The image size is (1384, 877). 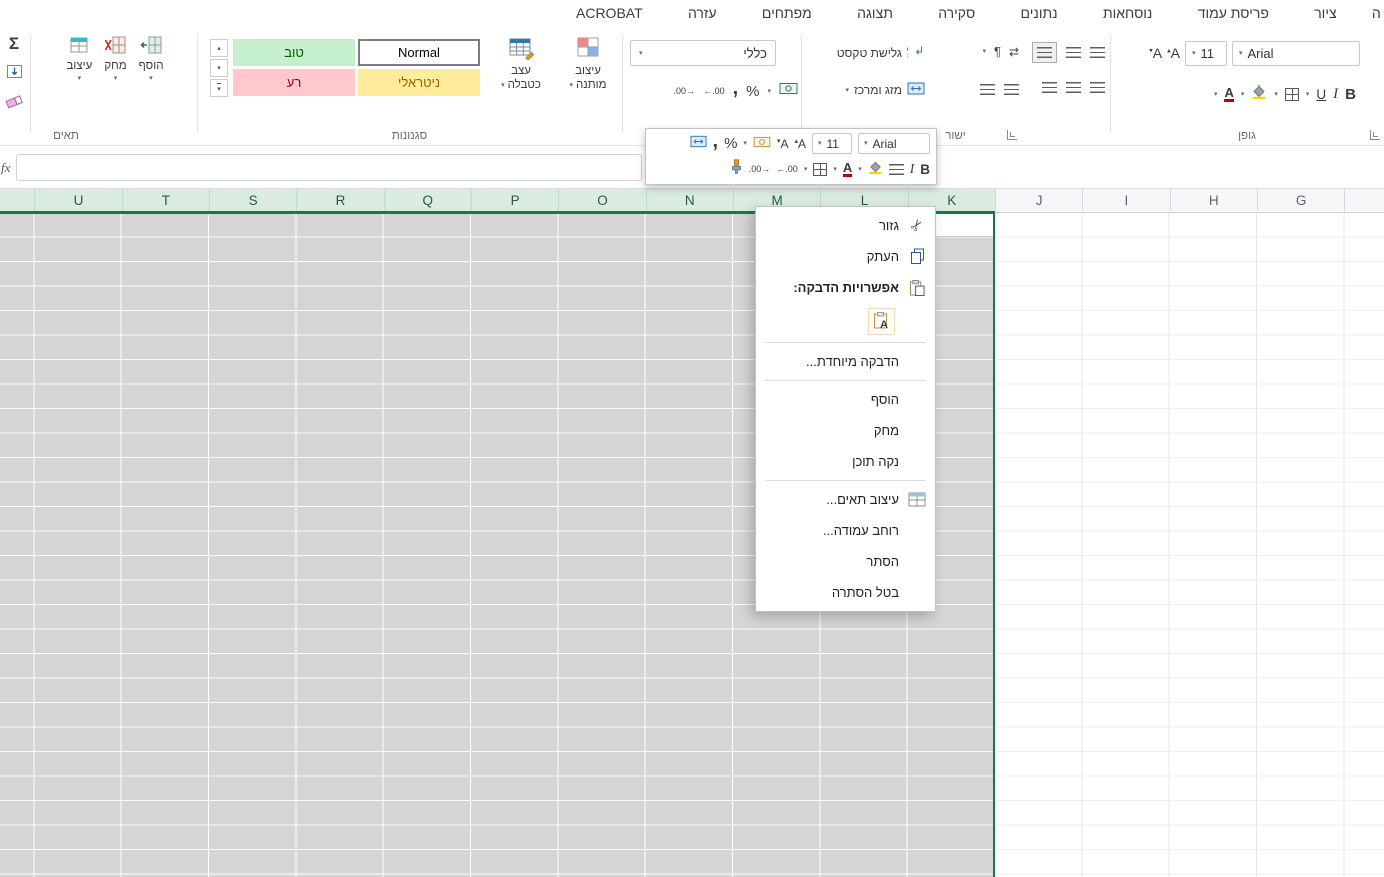 I want to click on formula-input, so click(x=329, y=167).